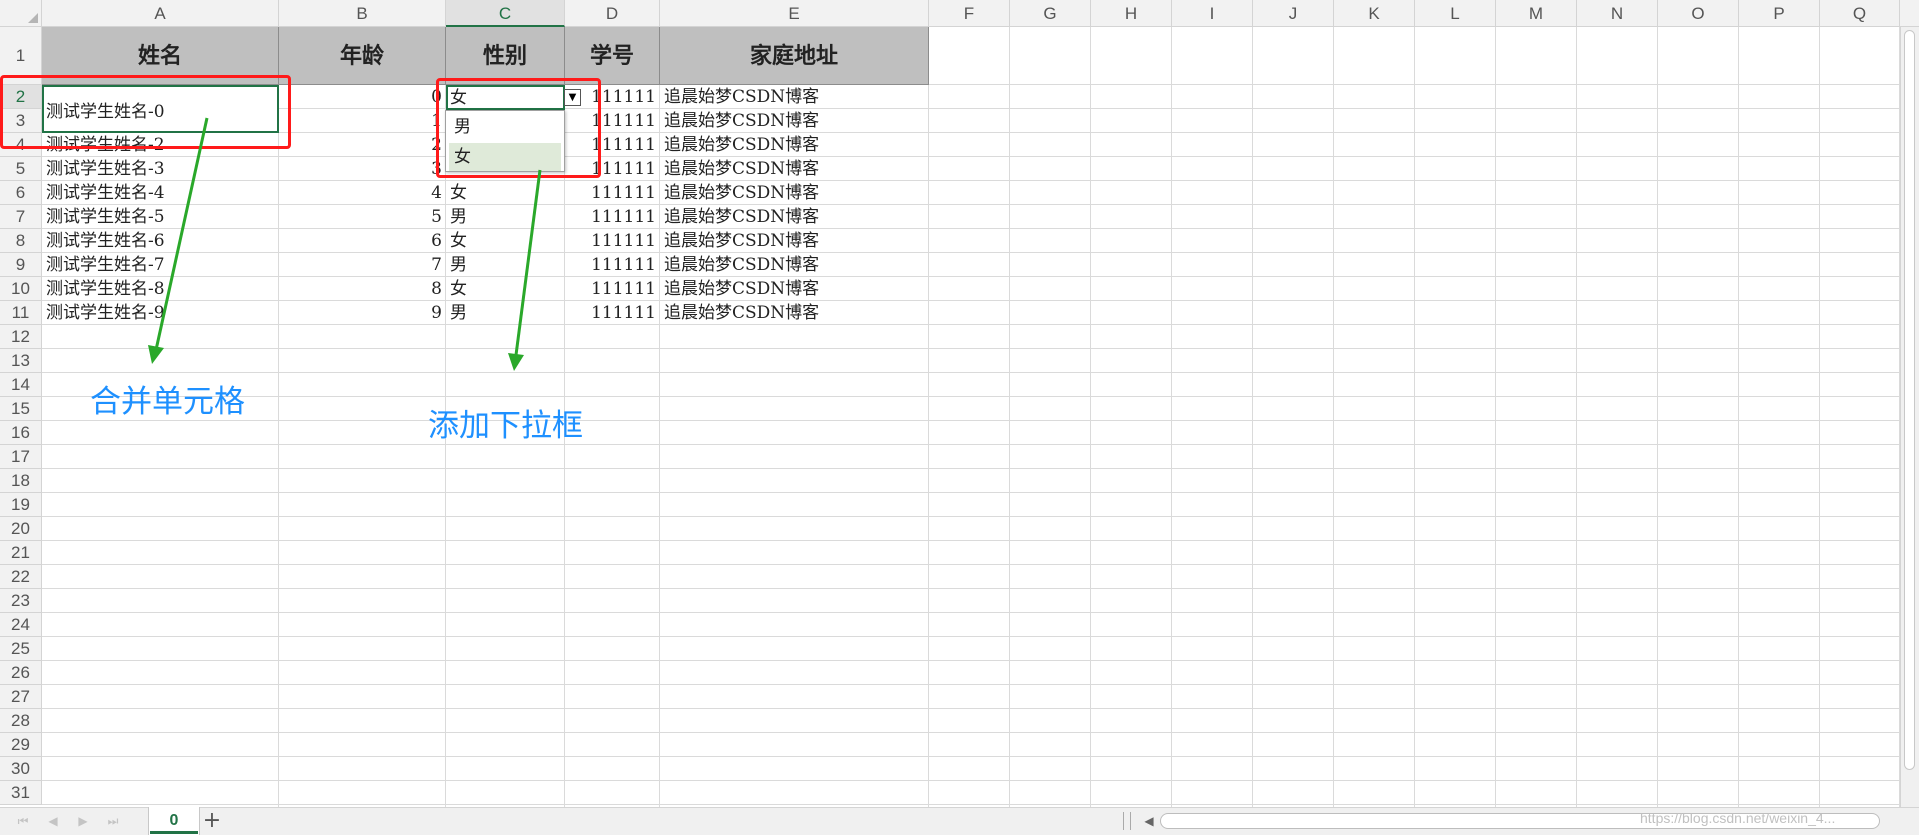 This screenshot has height=835, width=1919. What do you see at coordinates (1698, 13) in the screenshot?
I see `column-header-o: O` at bounding box center [1698, 13].